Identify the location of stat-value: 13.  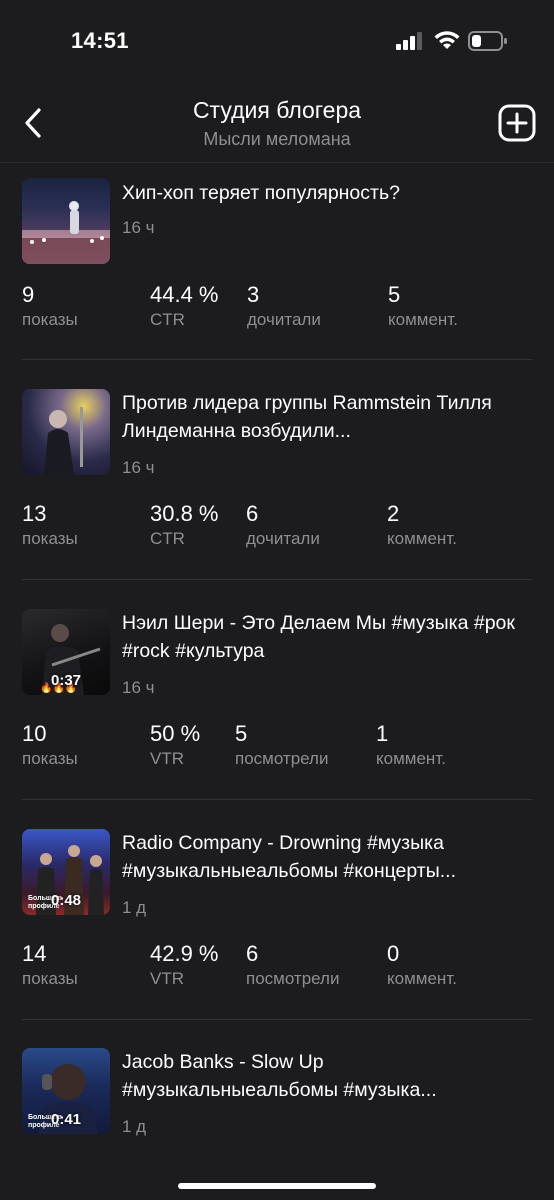
(34, 513).